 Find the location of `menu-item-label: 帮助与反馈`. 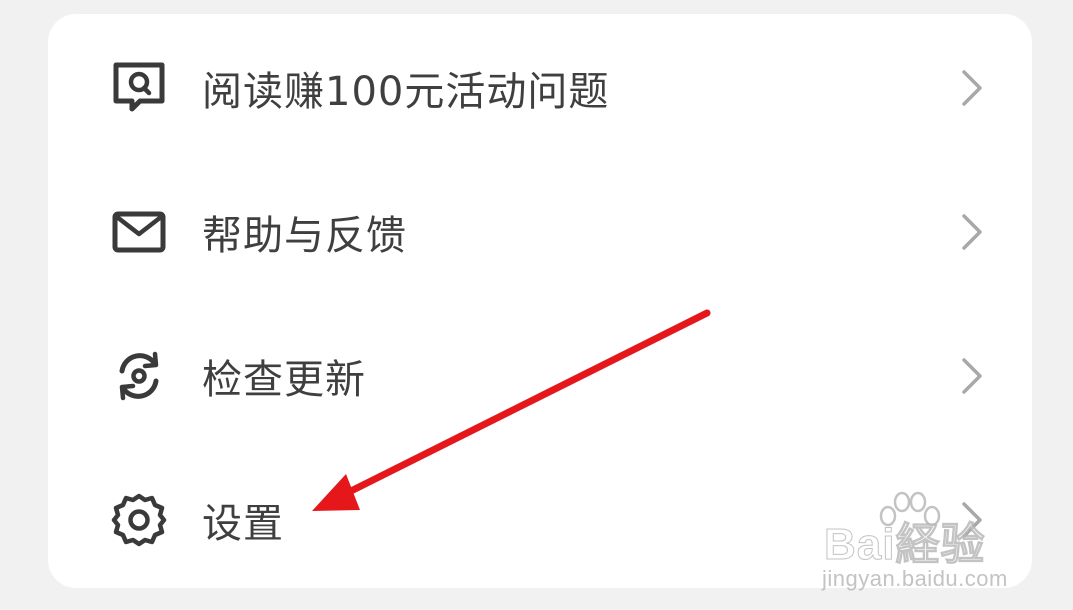

menu-item-label: 帮助与反馈 is located at coordinates (304, 236).